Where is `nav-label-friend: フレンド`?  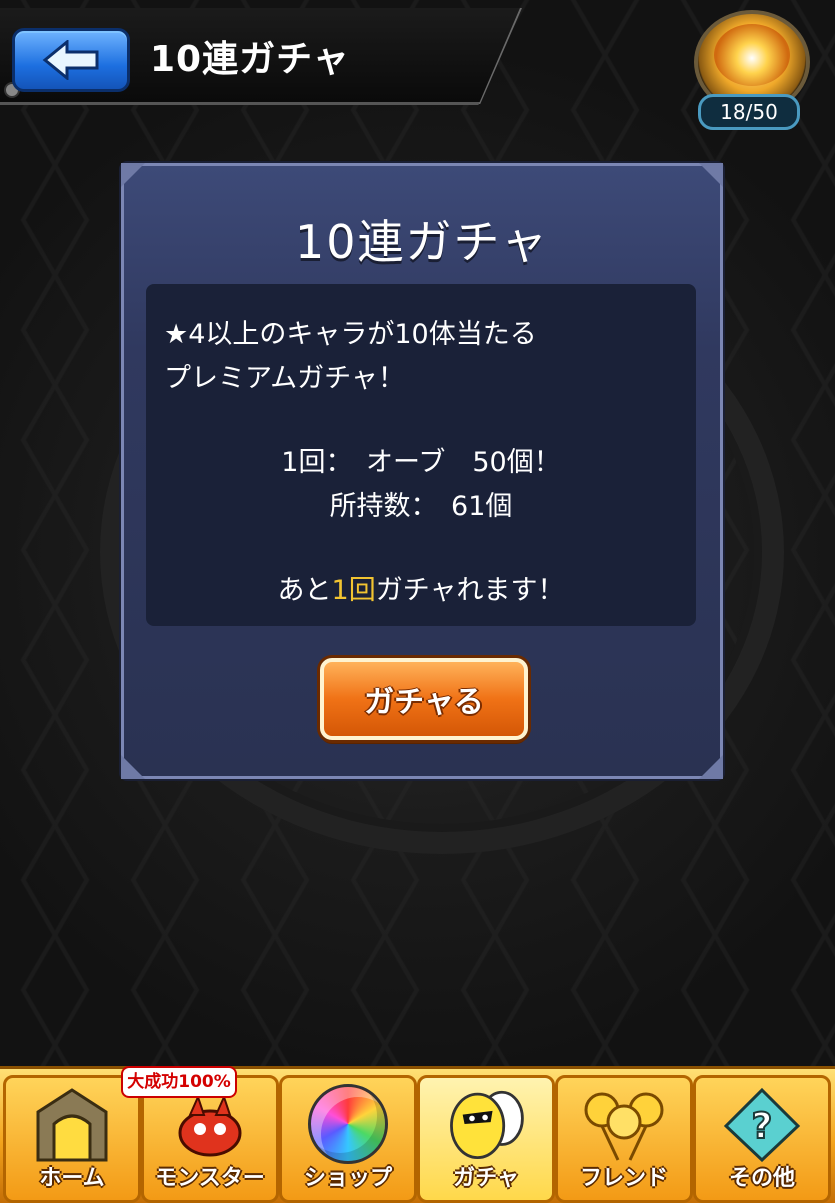
nav-label-friend: フレンド is located at coordinates (623, 1178).